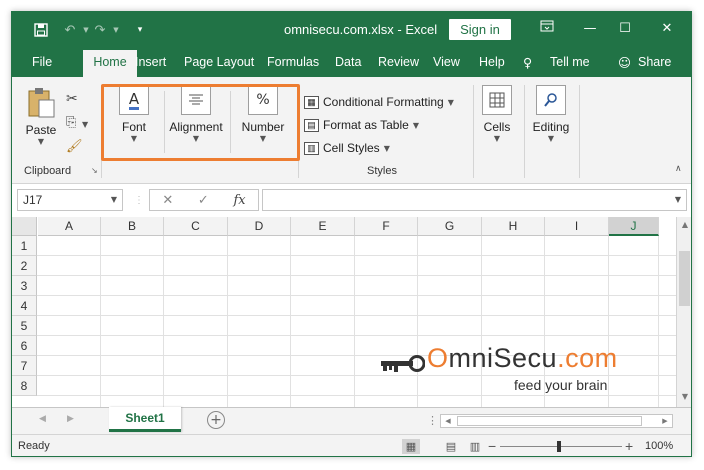 This screenshot has height=470, width=704. What do you see at coordinates (347, 148) in the screenshot?
I see `cell-styles-button: ▥ Cell Styles ▼` at bounding box center [347, 148].